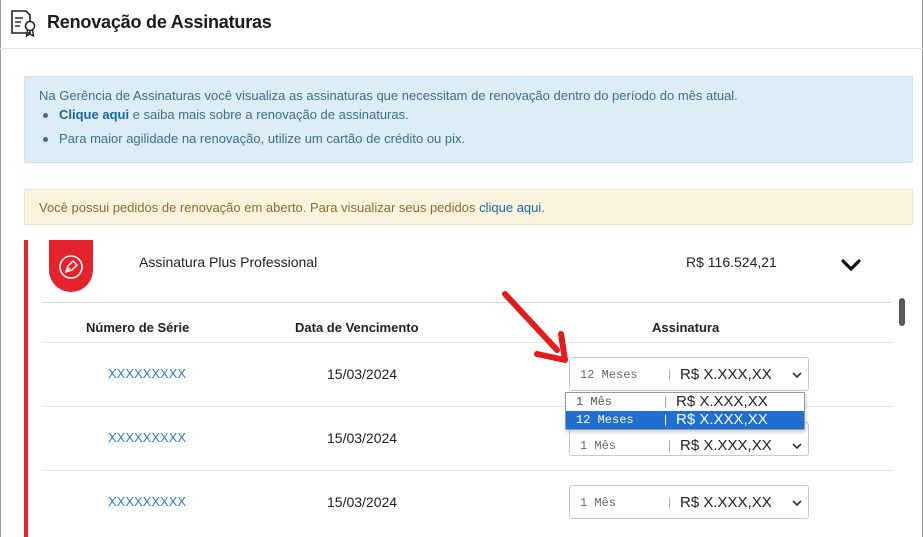  I want to click on scrollbar-thumb, so click(902, 312).